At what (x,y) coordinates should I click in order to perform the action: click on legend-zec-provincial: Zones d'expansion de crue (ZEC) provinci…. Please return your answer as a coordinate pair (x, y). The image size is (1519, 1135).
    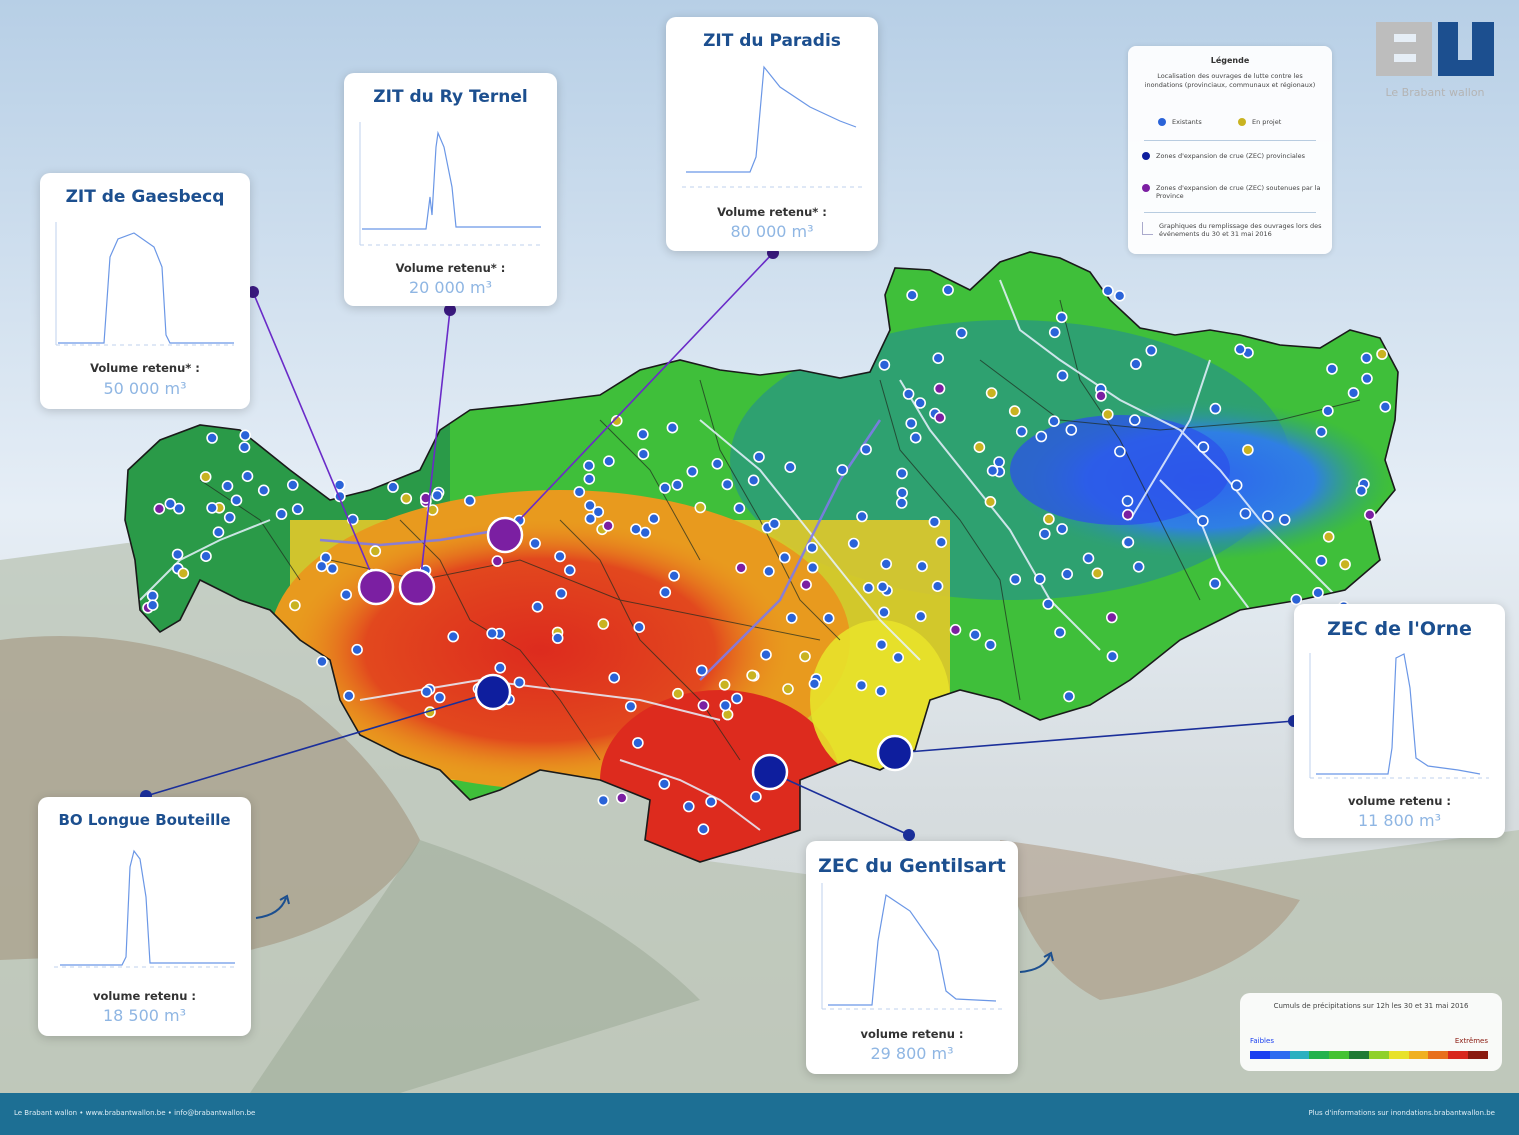
    Looking at the image, I should click on (1232, 156).